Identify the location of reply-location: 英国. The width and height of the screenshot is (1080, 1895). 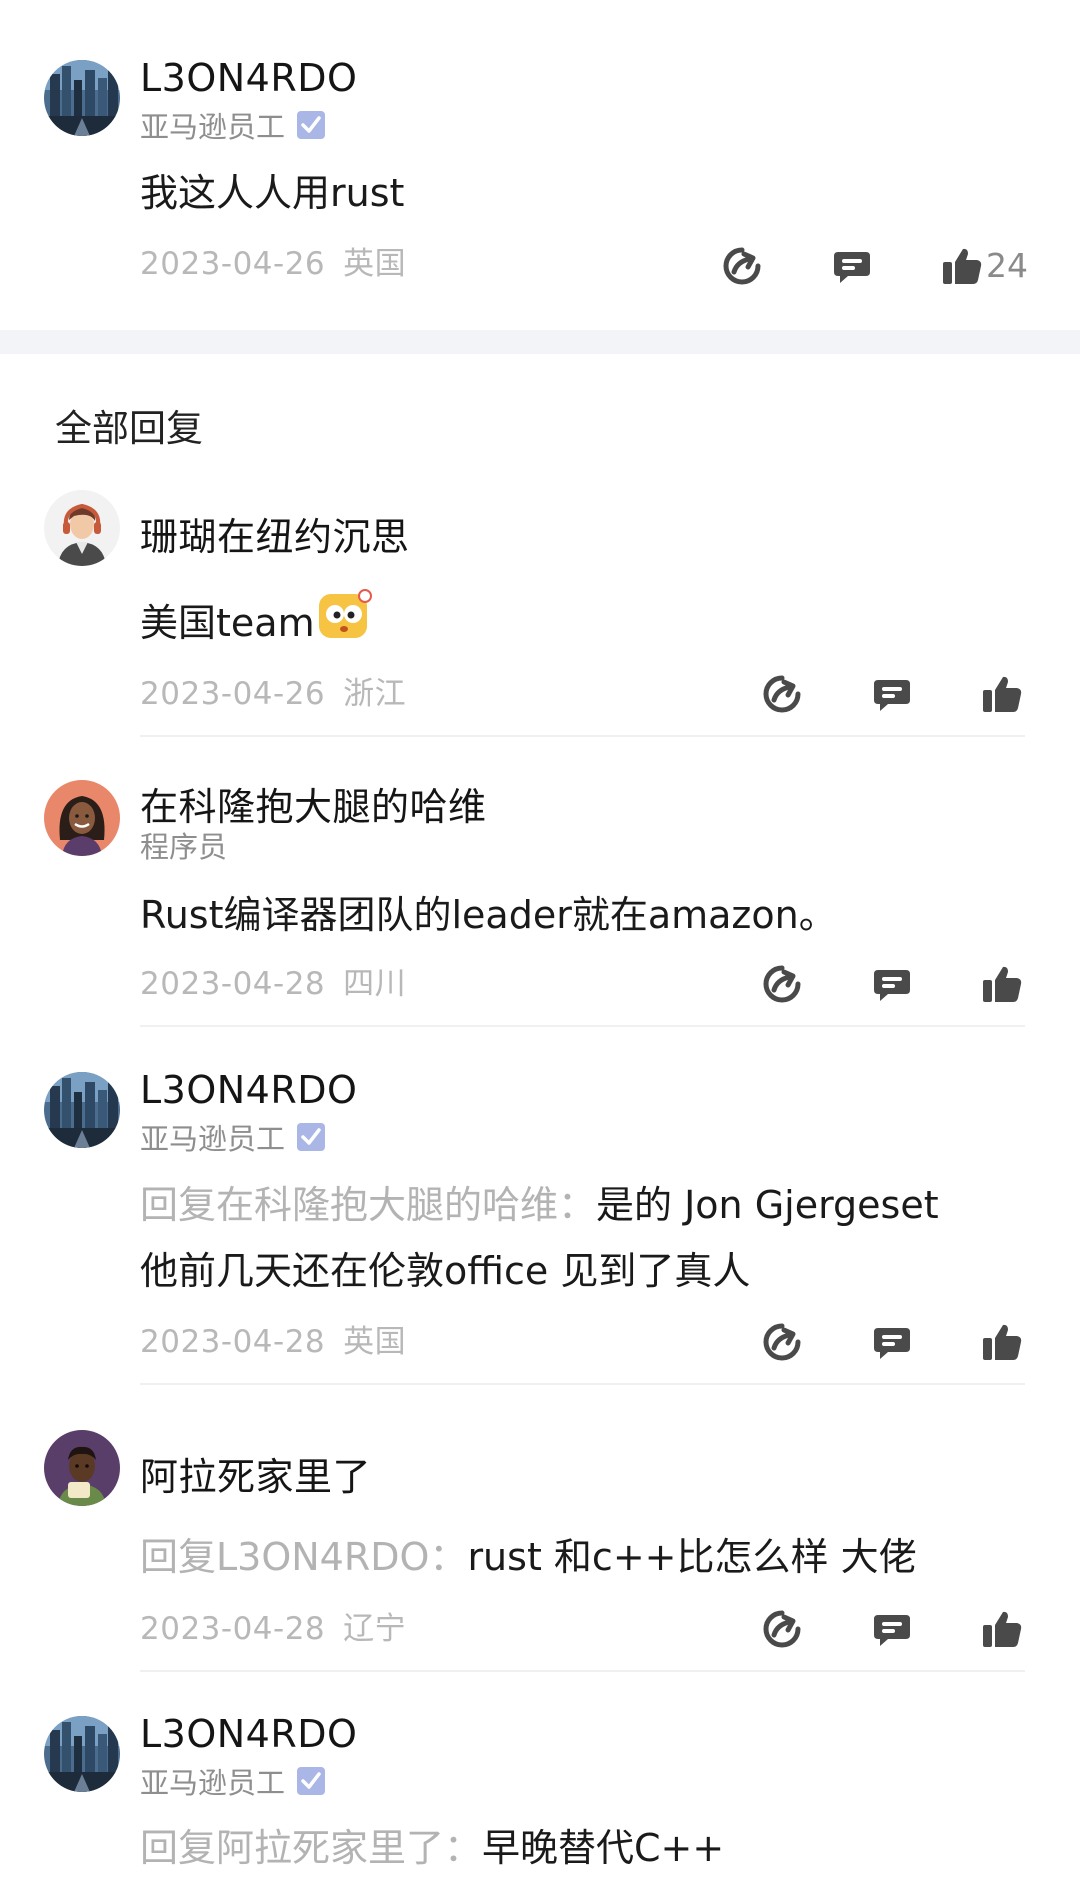
(375, 1342).